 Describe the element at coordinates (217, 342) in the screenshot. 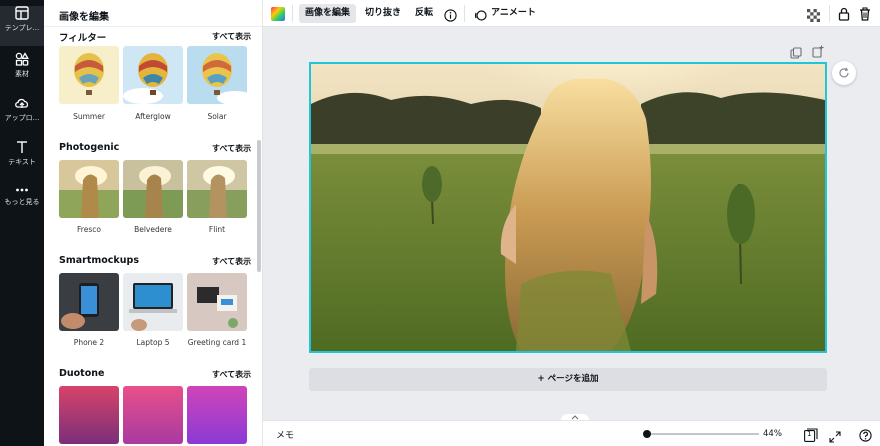

I see `thumb-caption: Greeting card 1` at that location.